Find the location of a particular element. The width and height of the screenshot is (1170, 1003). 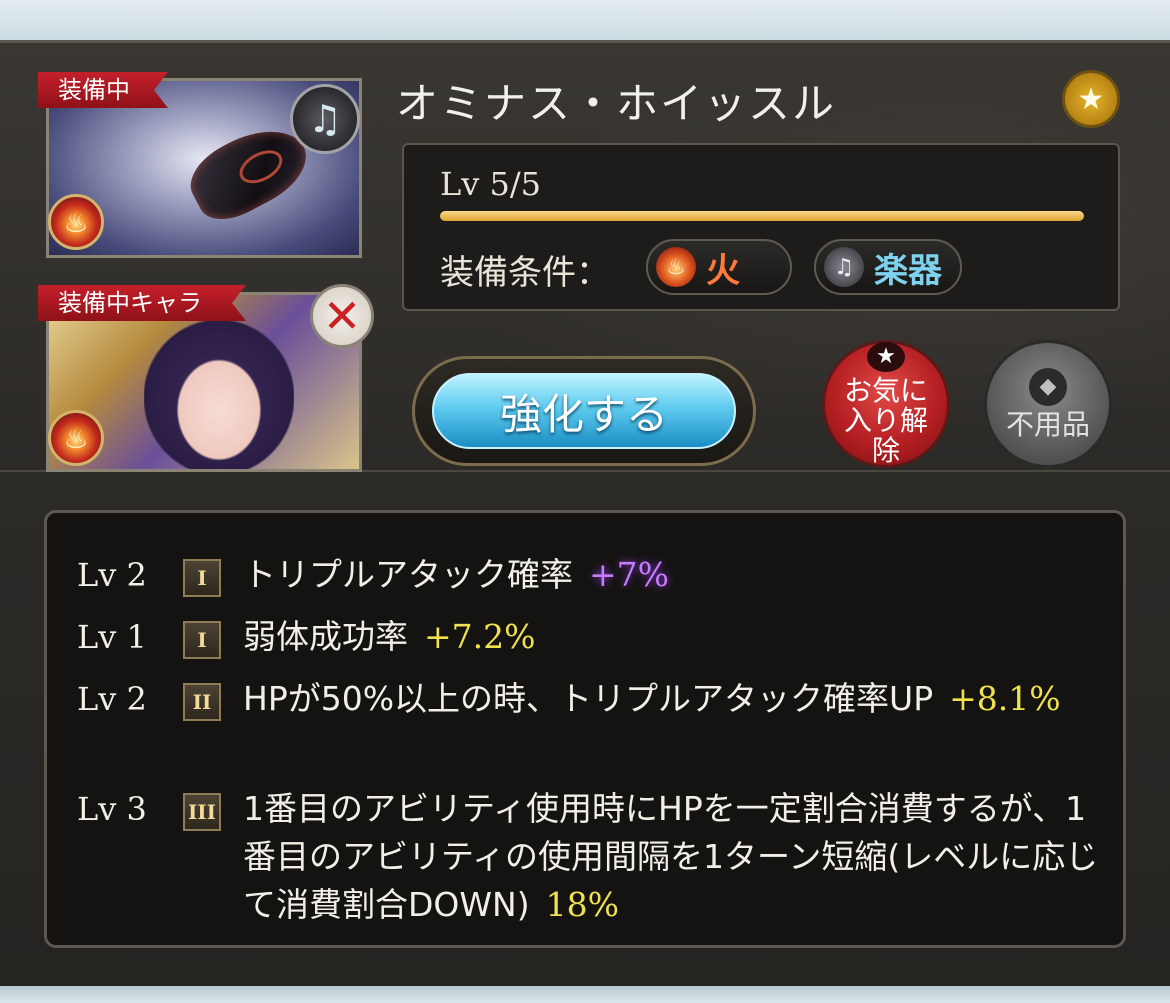

skill-rank-badge: III is located at coordinates (202, 812).